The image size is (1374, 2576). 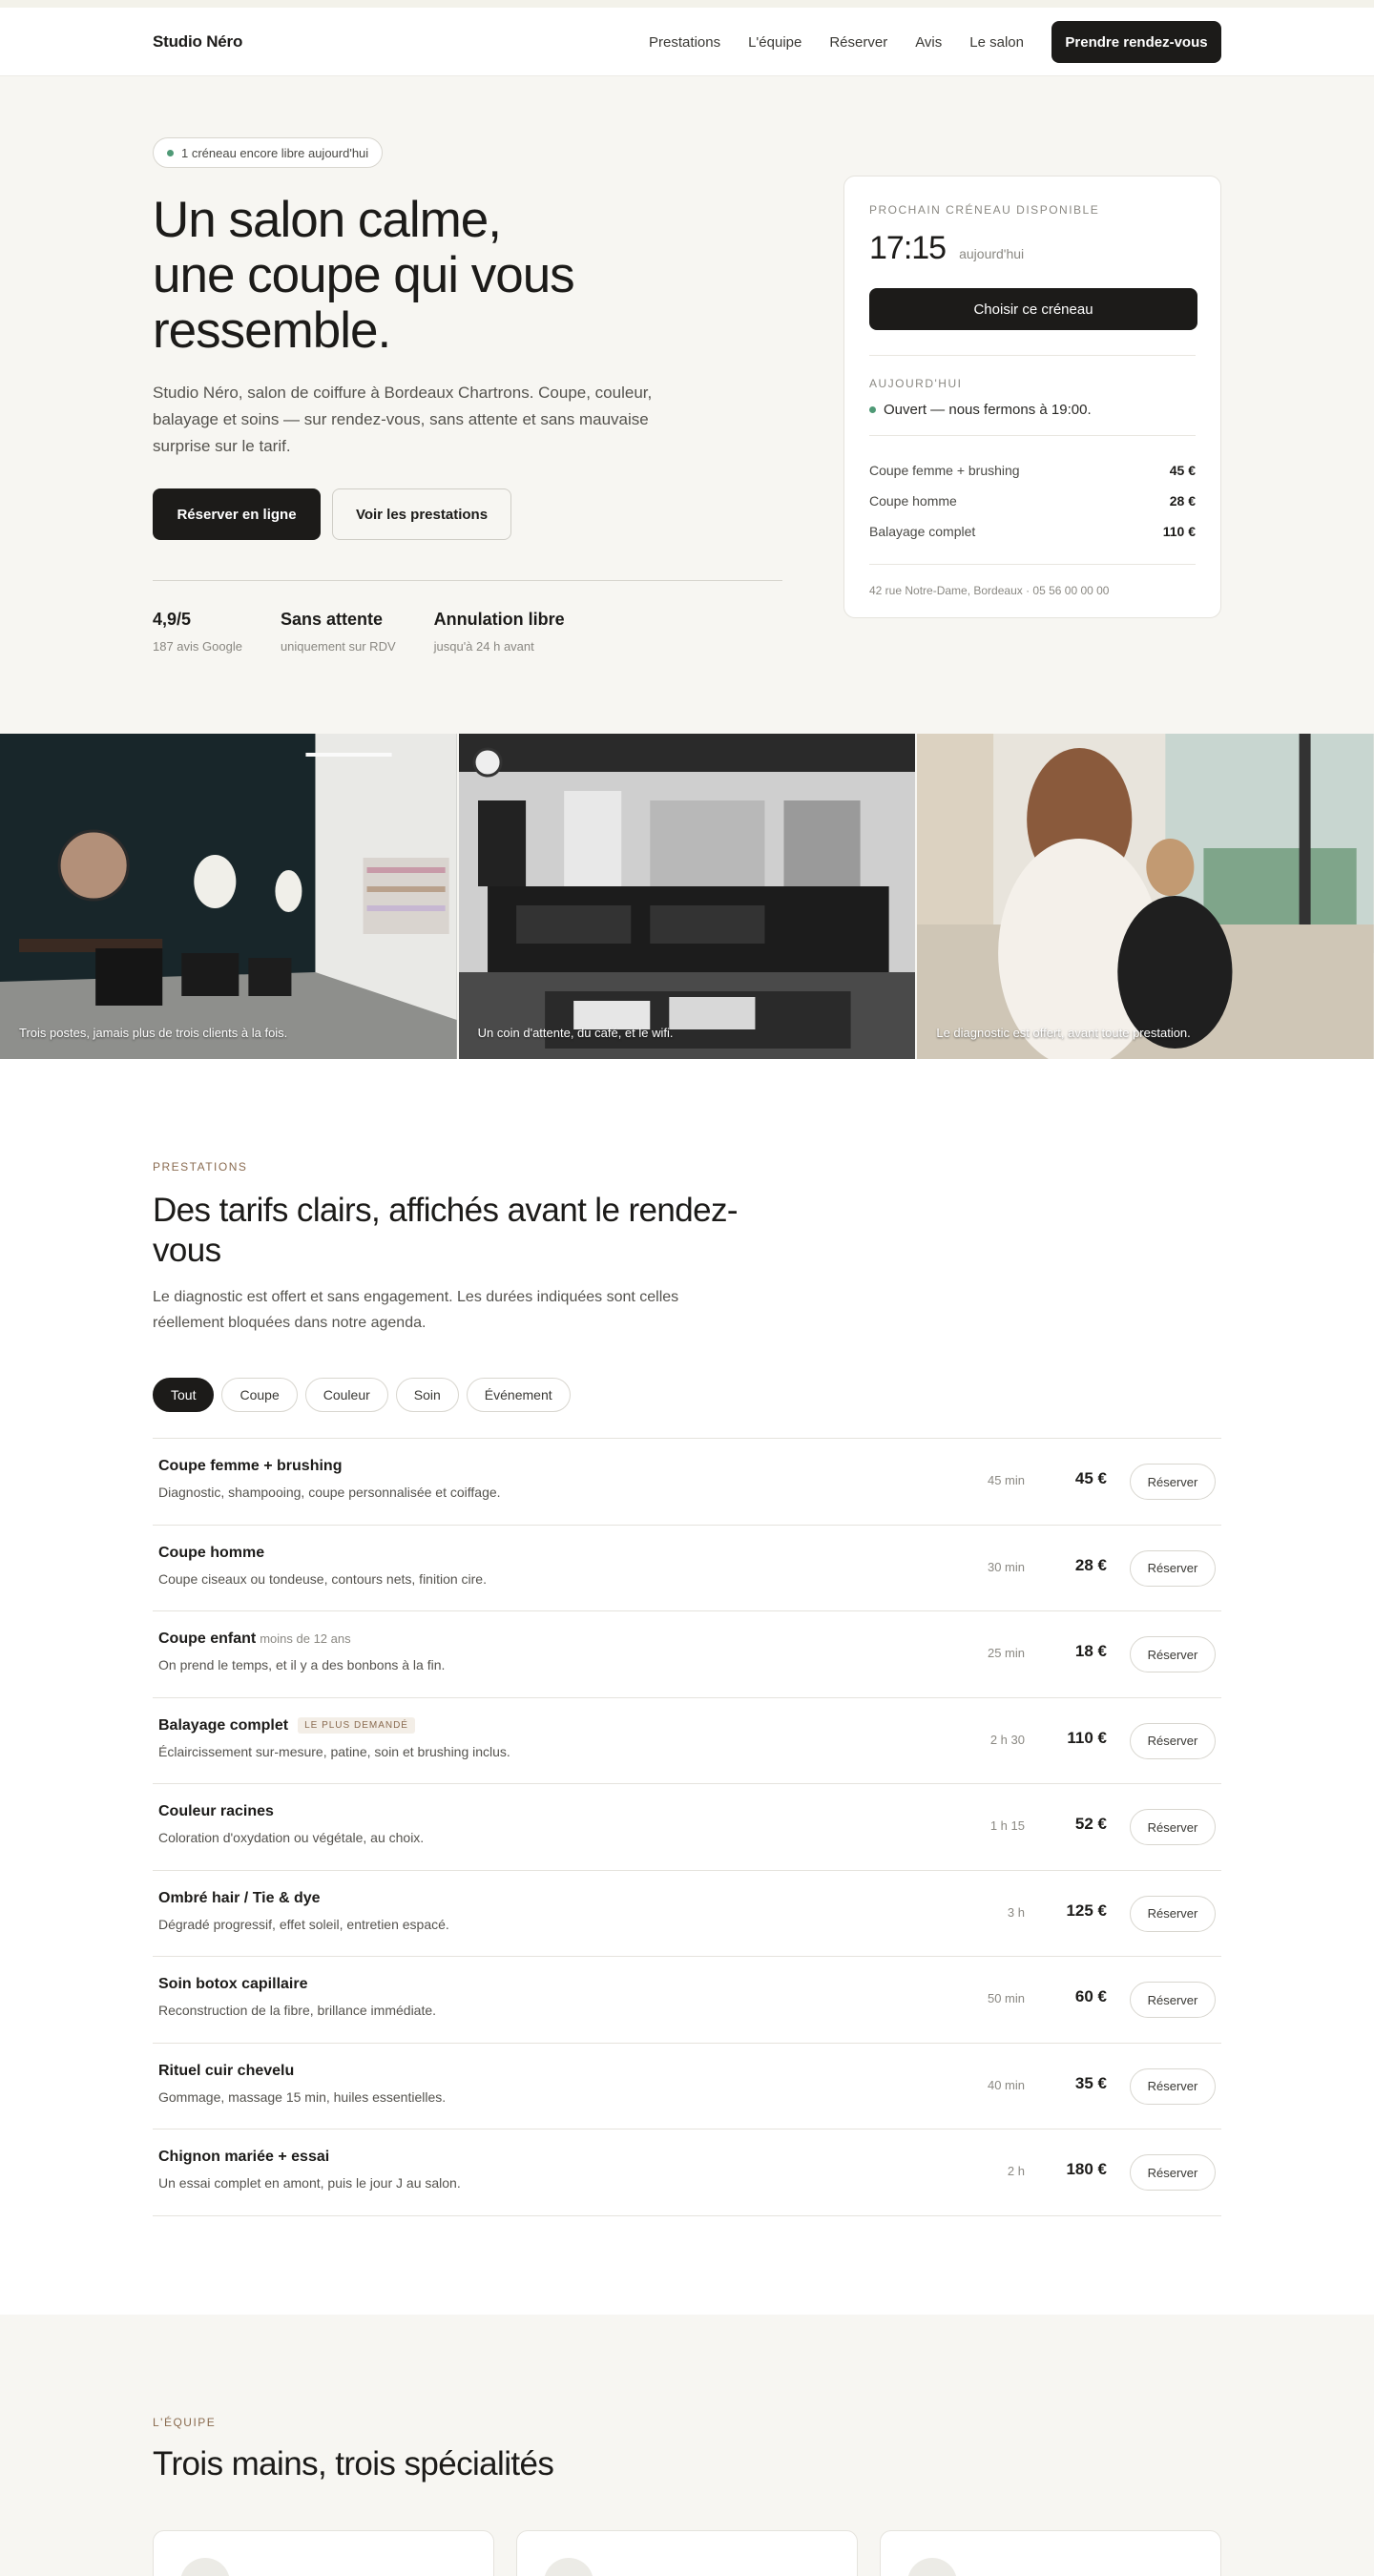 What do you see at coordinates (224, 1725) in the screenshot?
I see `service-name-text: Balayage complet` at bounding box center [224, 1725].